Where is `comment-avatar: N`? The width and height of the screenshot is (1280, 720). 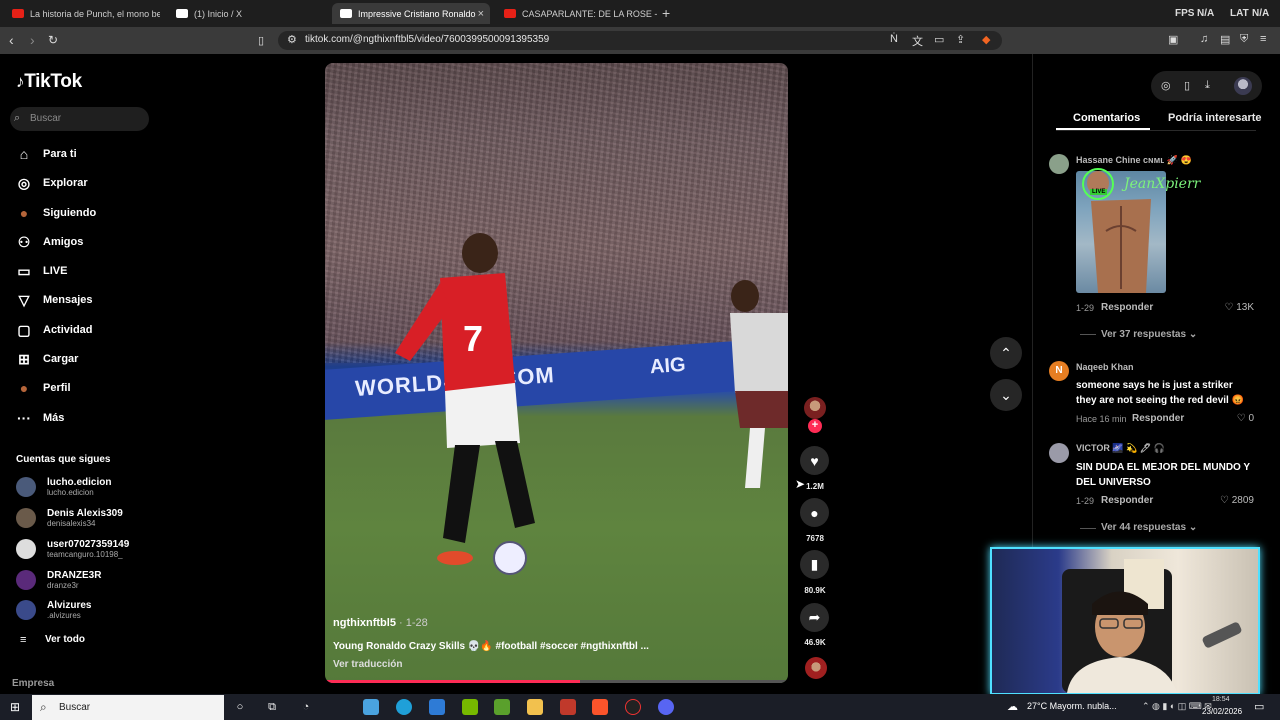 comment-avatar: N is located at coordinates (1059, 371).